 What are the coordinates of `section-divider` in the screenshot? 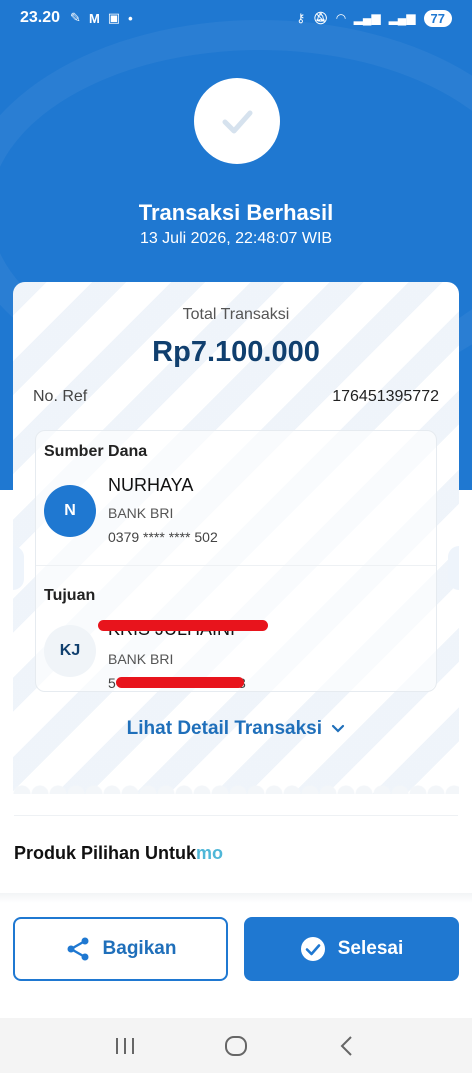 It's located at (236, 815).